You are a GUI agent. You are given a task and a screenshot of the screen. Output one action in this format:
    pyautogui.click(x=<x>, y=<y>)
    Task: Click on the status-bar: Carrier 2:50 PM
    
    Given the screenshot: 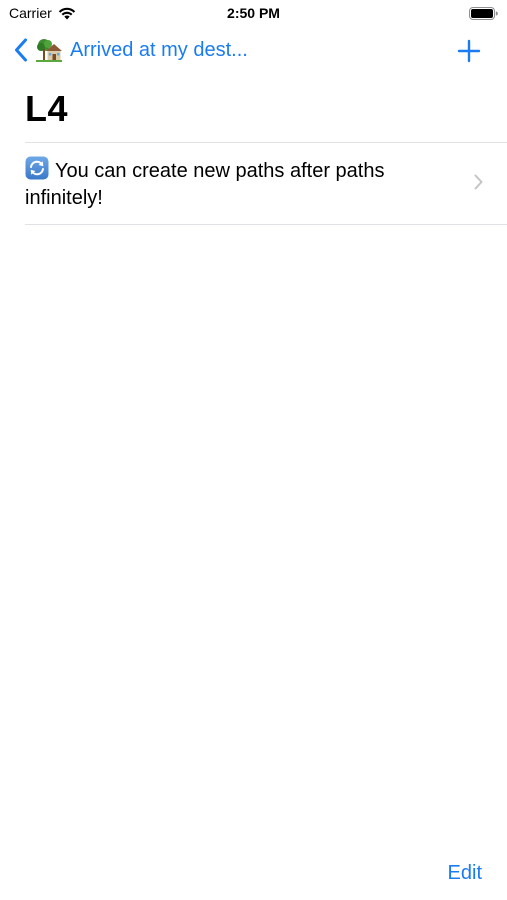 What is the action you would take?
    pyautogui.click(x=253, y=14)
    